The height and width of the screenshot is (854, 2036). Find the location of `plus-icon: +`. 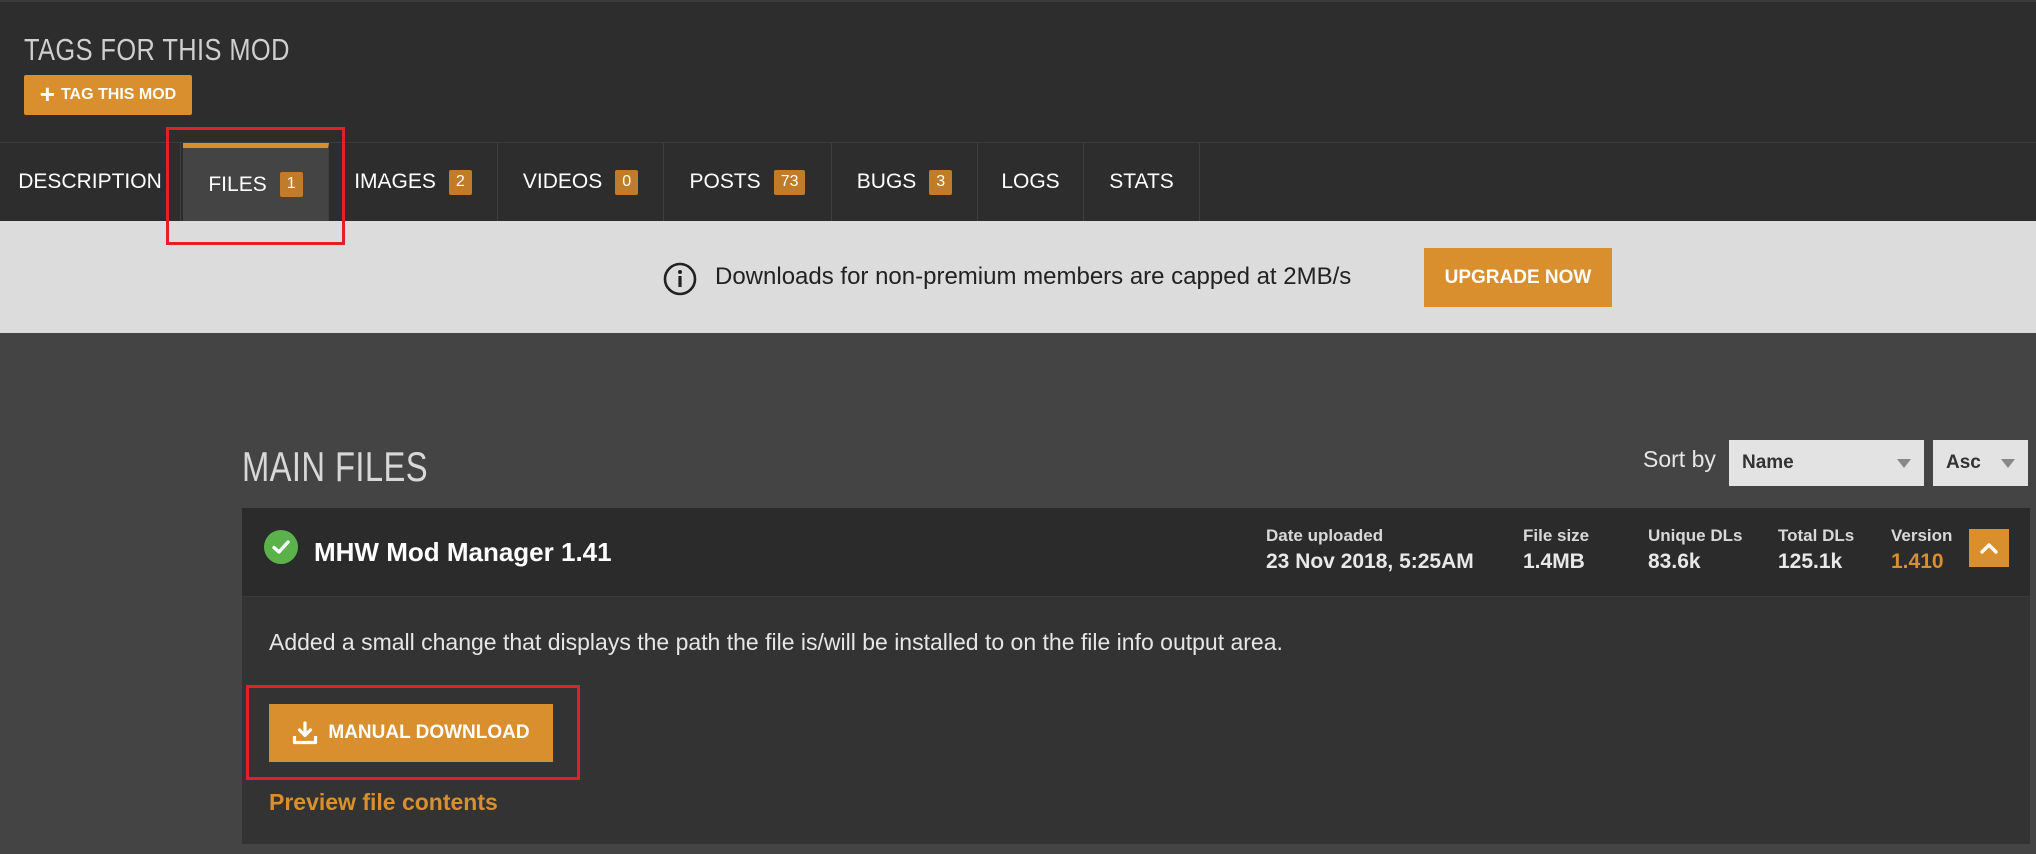

plus-icon: + is located at coordinates (47, 93).